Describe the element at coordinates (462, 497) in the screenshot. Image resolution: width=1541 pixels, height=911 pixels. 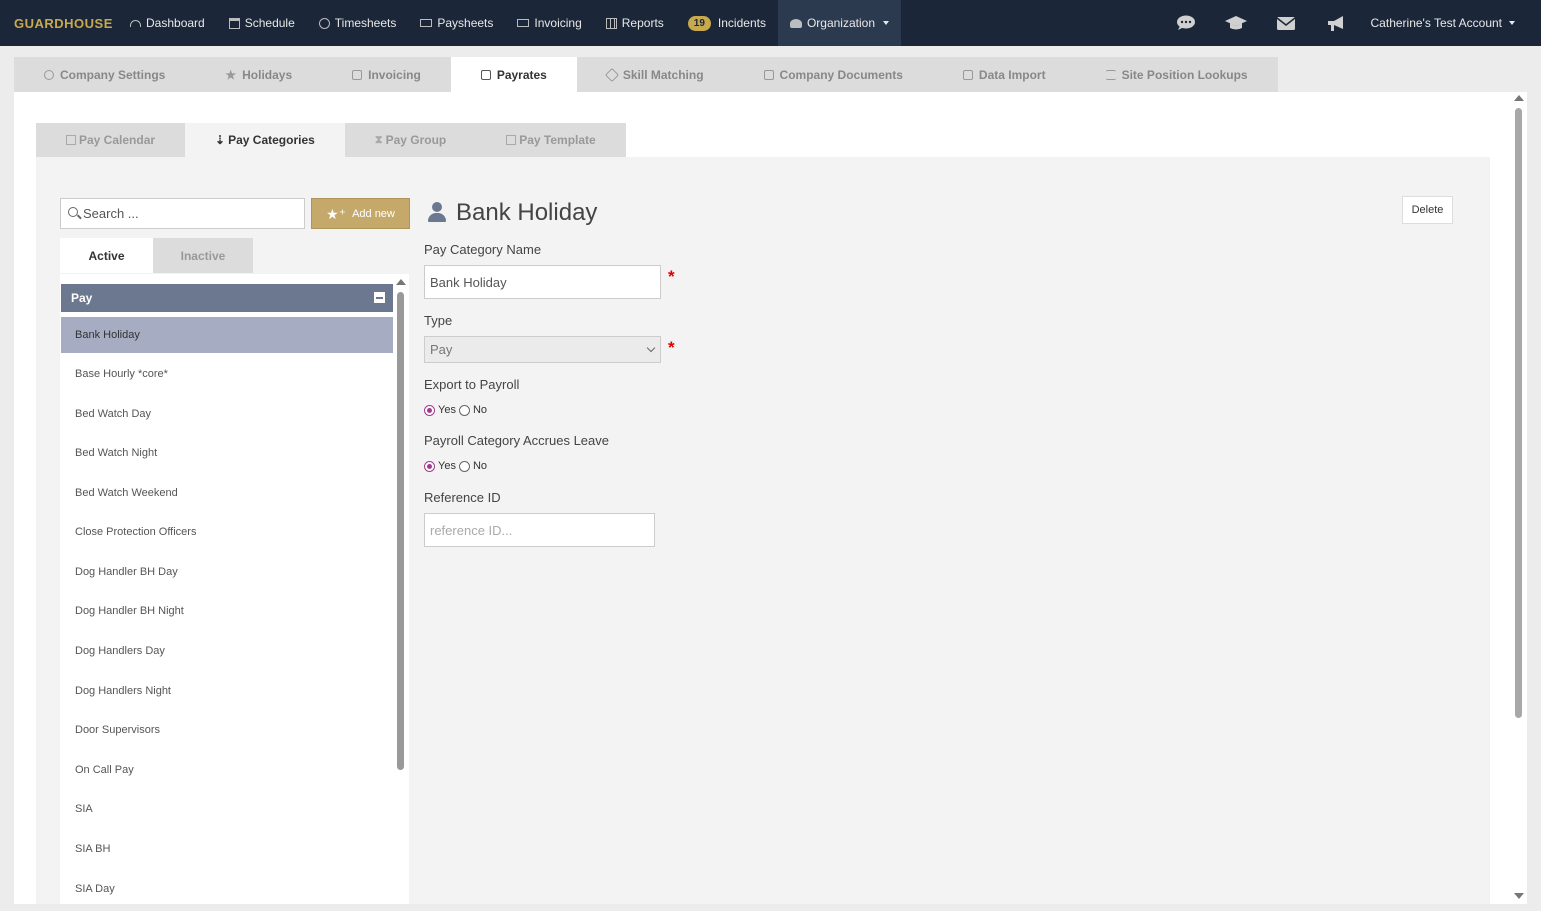
I see `reference-id-label: Reference ID` at that location.